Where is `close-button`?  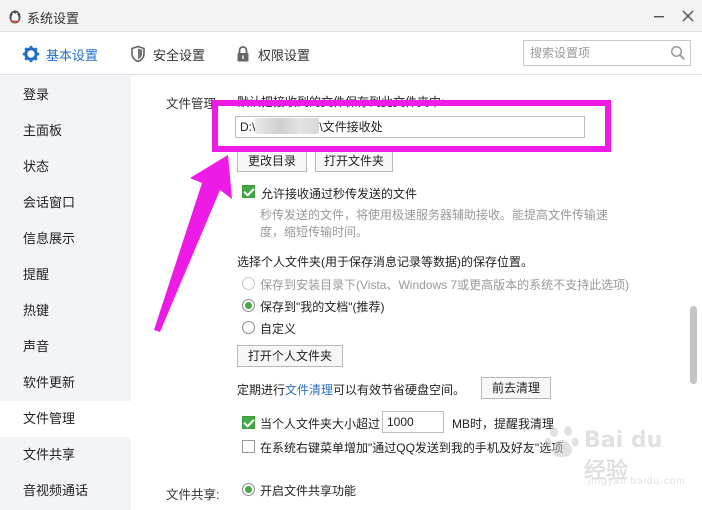 close-button is located at coordinates (688, 16).